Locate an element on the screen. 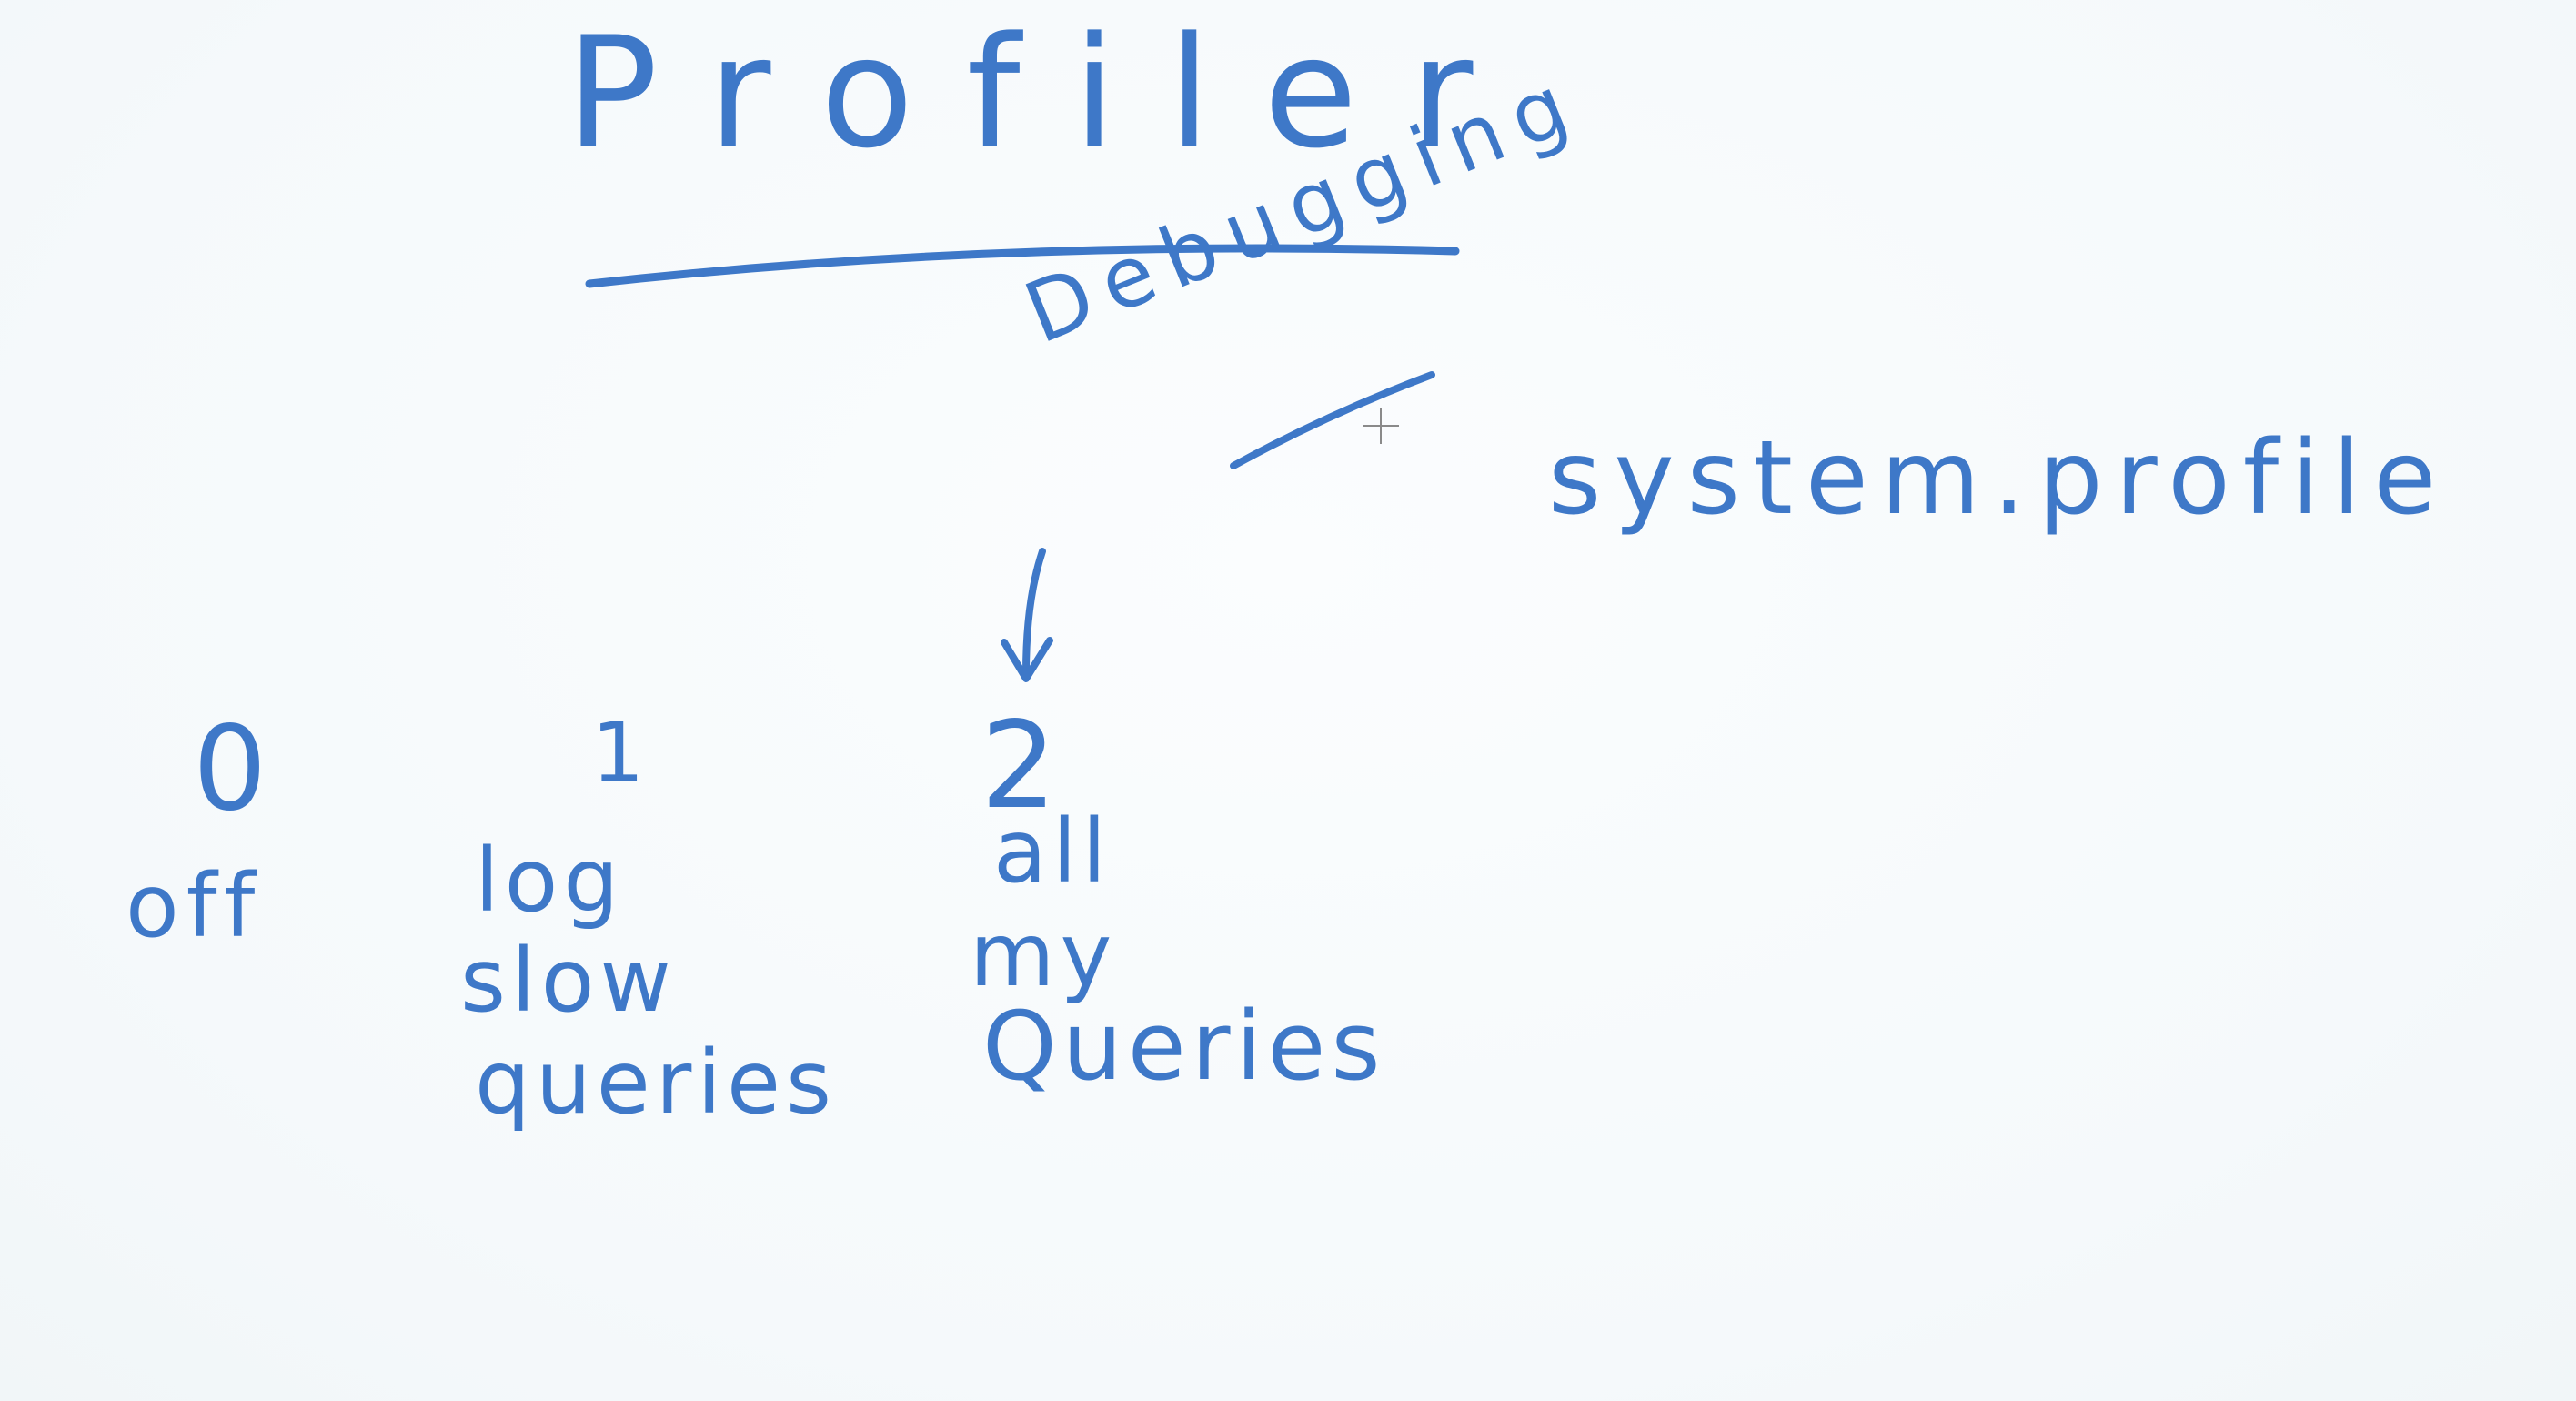 The width and height of the screenshot is (2576, 1401). level-2-label-line-3: Queries is located at coordinates (1184, 1046).